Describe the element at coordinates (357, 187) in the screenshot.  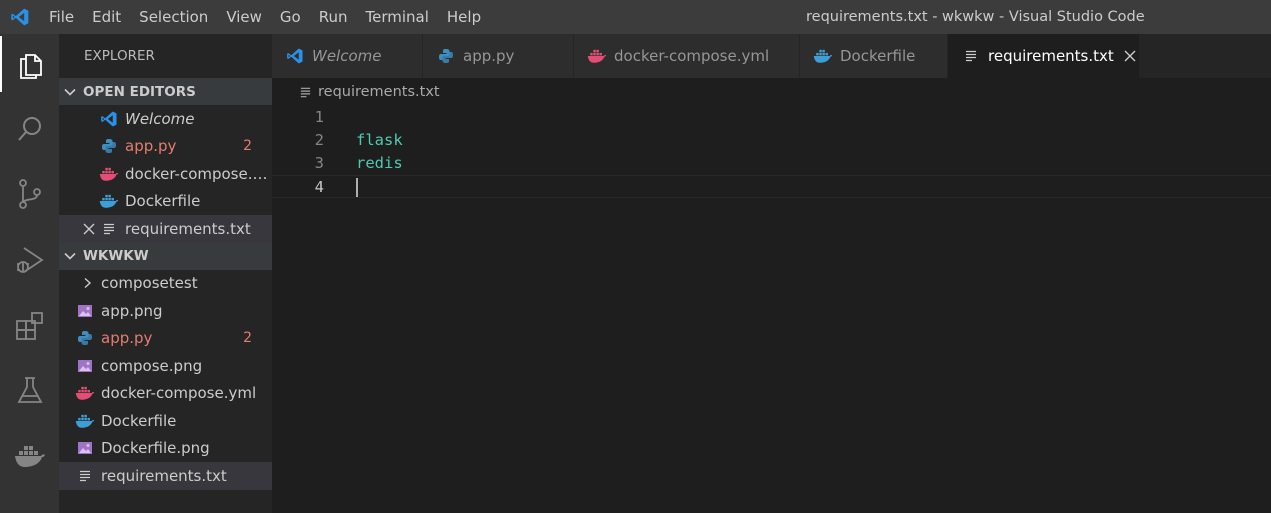
I see `text-cursor` at that location.